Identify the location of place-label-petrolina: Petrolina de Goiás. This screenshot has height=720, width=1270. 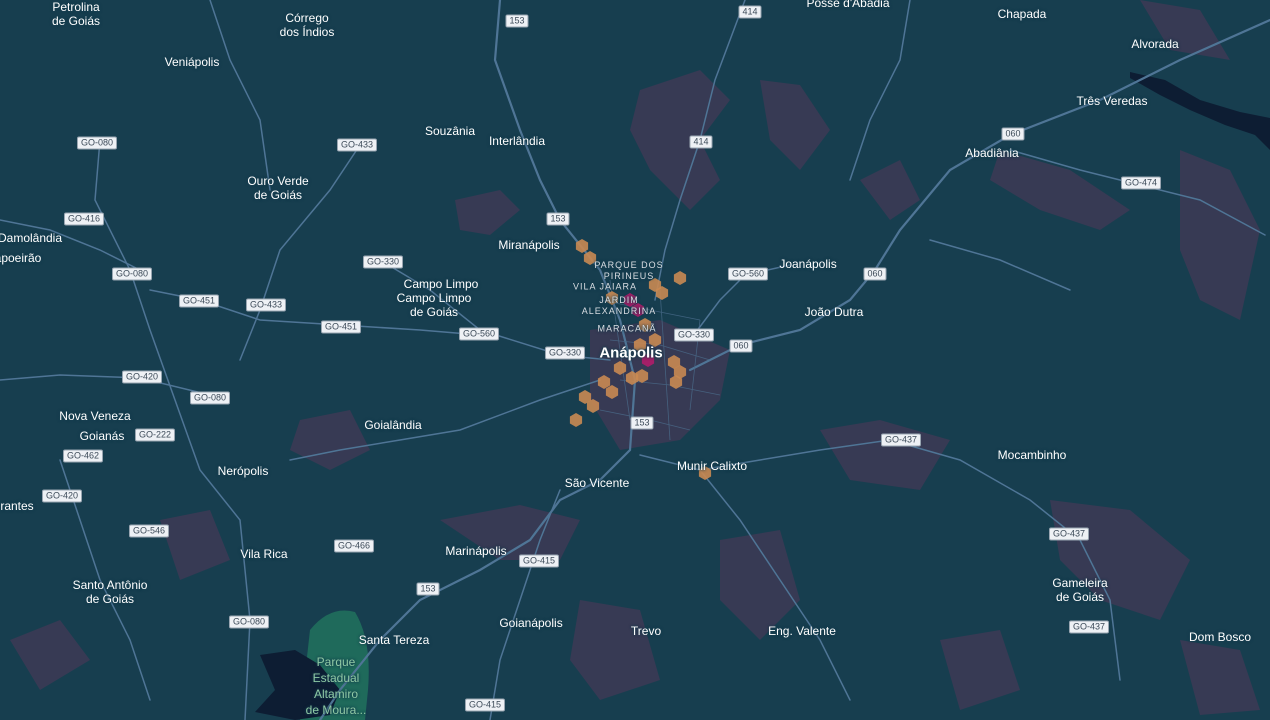
(76, 14).